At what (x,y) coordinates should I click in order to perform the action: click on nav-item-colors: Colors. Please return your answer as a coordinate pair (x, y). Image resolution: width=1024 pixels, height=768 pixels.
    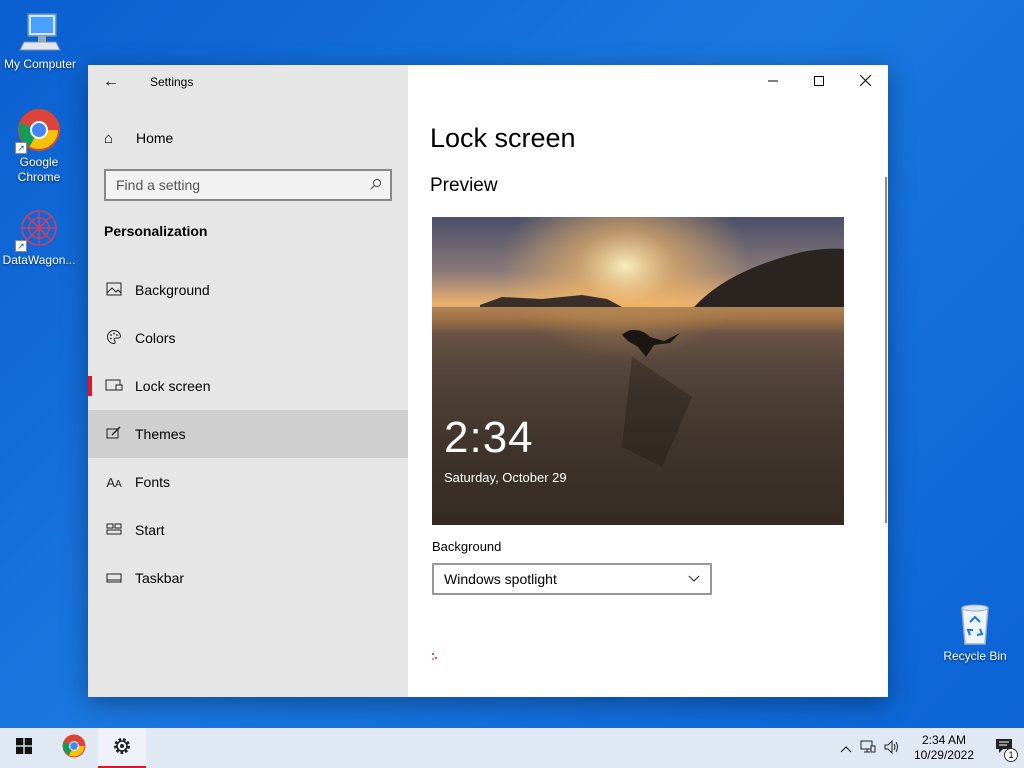
    Looking at the image, I should click on (248, 338).